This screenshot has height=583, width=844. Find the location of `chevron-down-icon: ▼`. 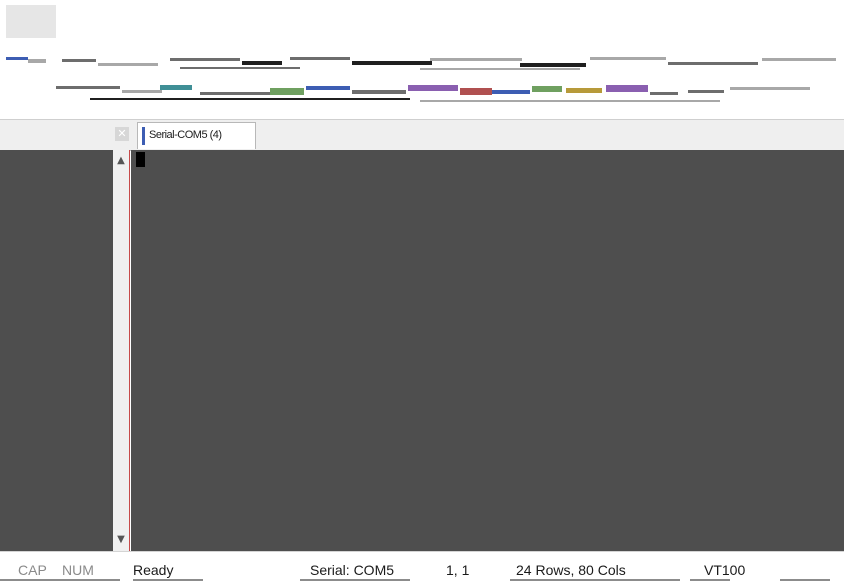

chevron-down-icon: ▼ is located at coordinates (121, 540).